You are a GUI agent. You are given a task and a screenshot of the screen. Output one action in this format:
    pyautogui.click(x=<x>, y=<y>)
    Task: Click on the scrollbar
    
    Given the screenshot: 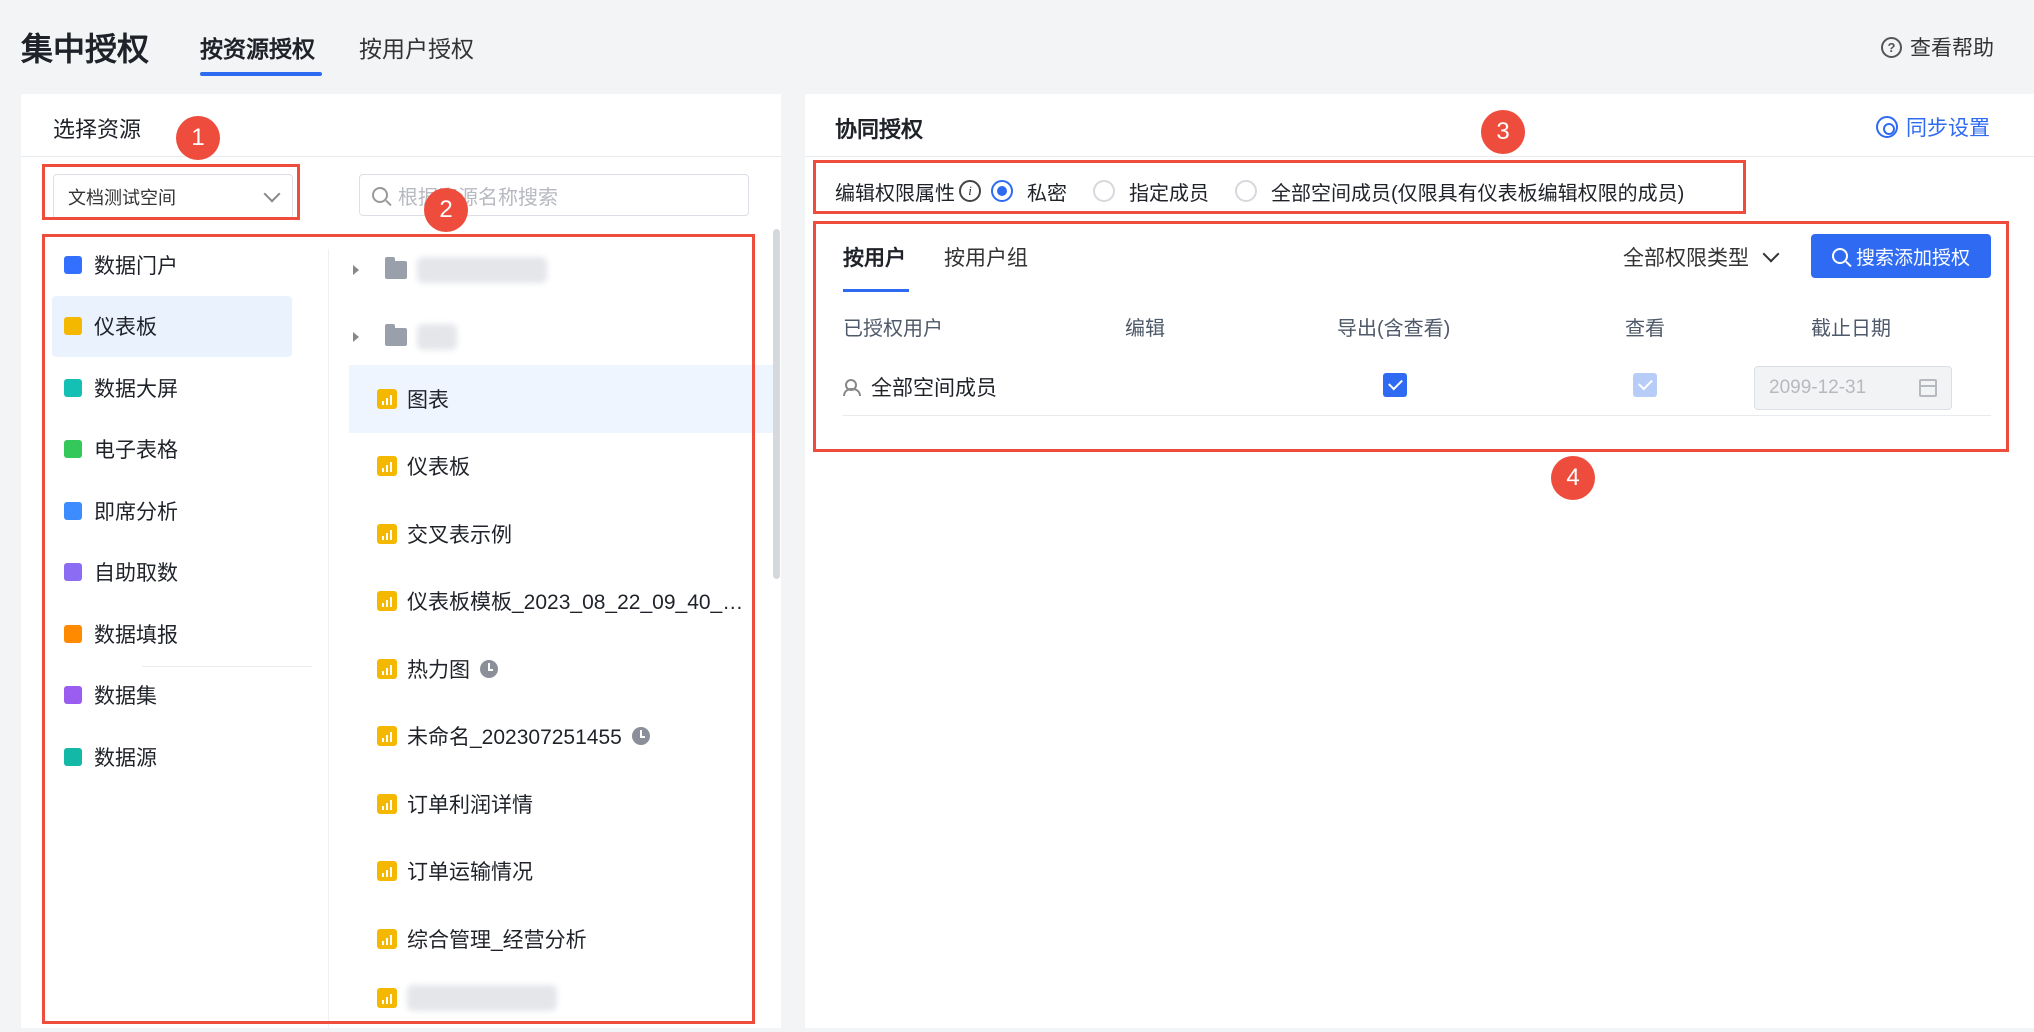 What is the action you would take?
    pyautogui.click(x=776, y=404)
    